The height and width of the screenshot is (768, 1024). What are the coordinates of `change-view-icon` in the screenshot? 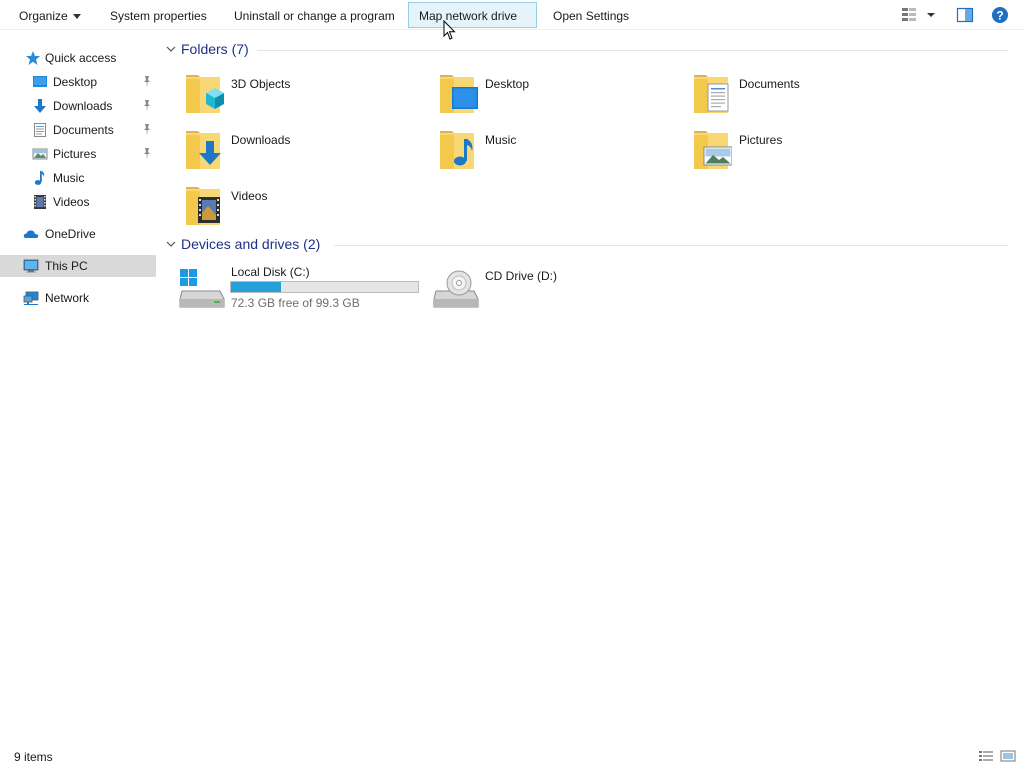 It's located at (920, 15).